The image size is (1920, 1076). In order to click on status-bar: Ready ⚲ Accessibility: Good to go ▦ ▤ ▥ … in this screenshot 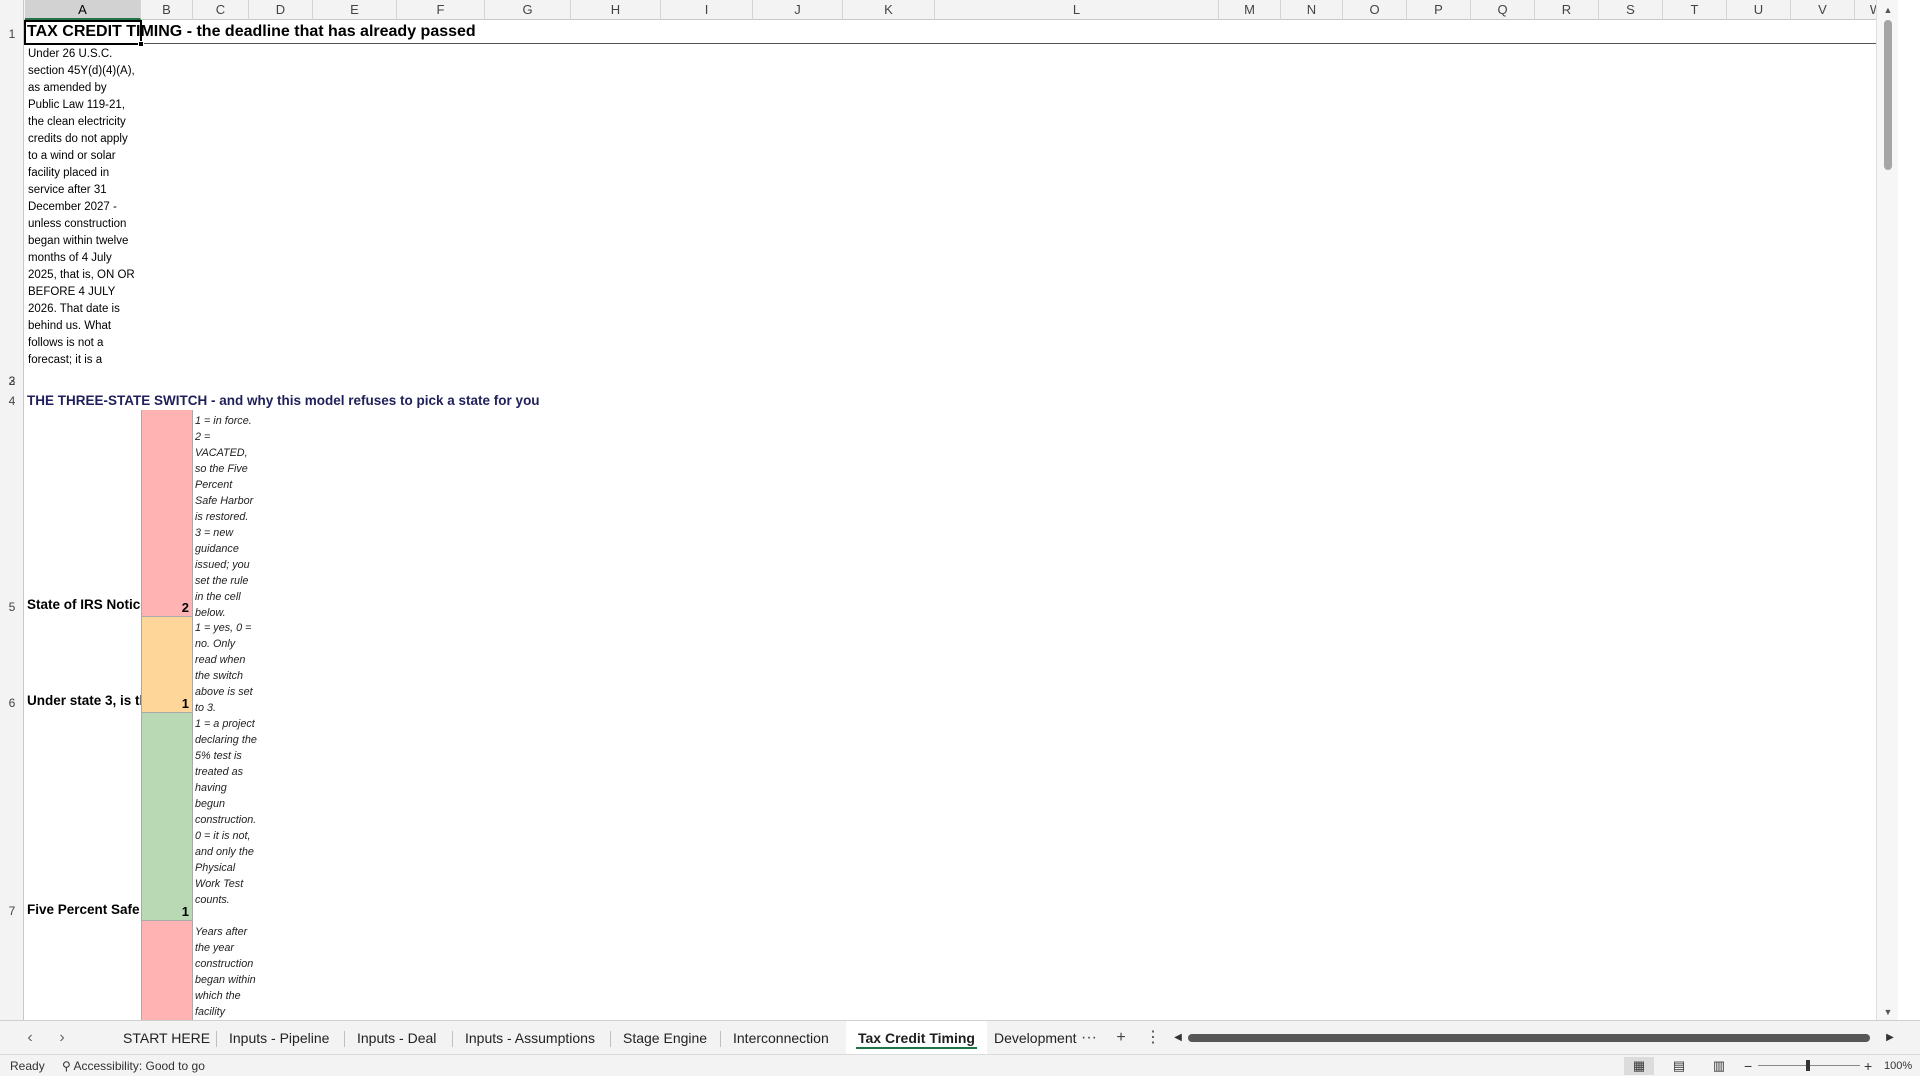, I will do `click(960, 1065)`.